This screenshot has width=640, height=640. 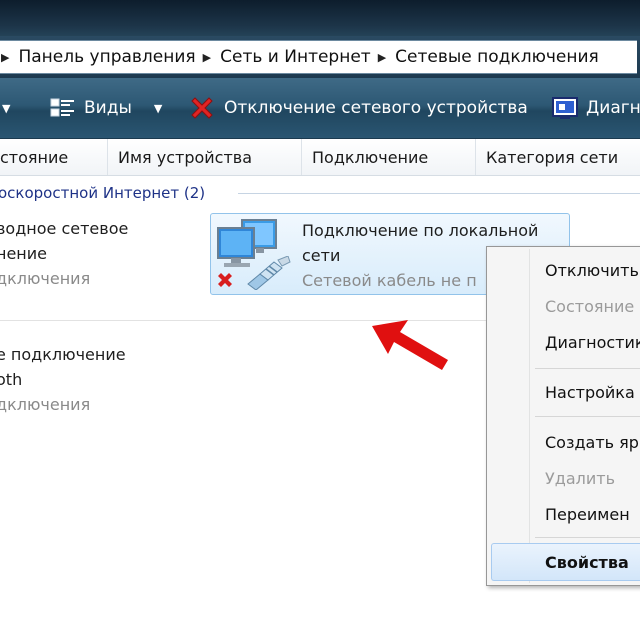 I want to click on menu-item-rename: Переимен, so click(x=587, y=514).